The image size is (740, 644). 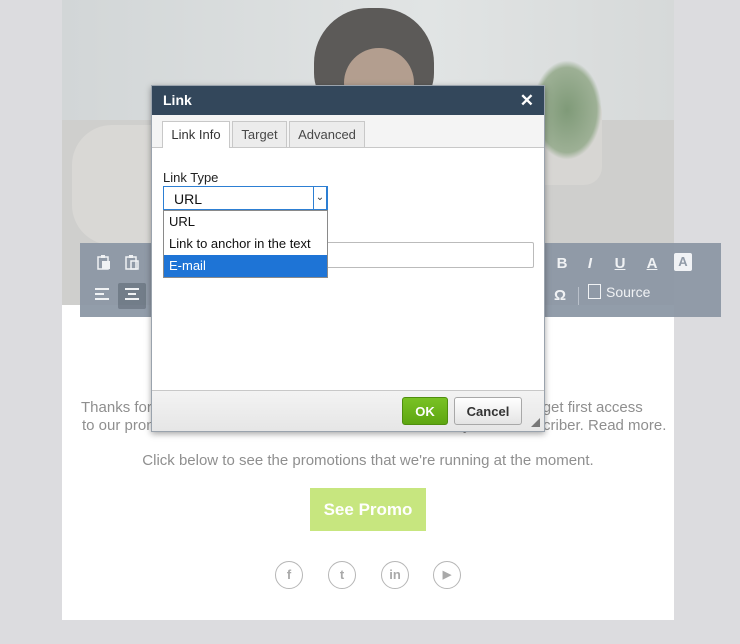 I want to click on dialog-header: Link ✕, so click(x=348, y=100).